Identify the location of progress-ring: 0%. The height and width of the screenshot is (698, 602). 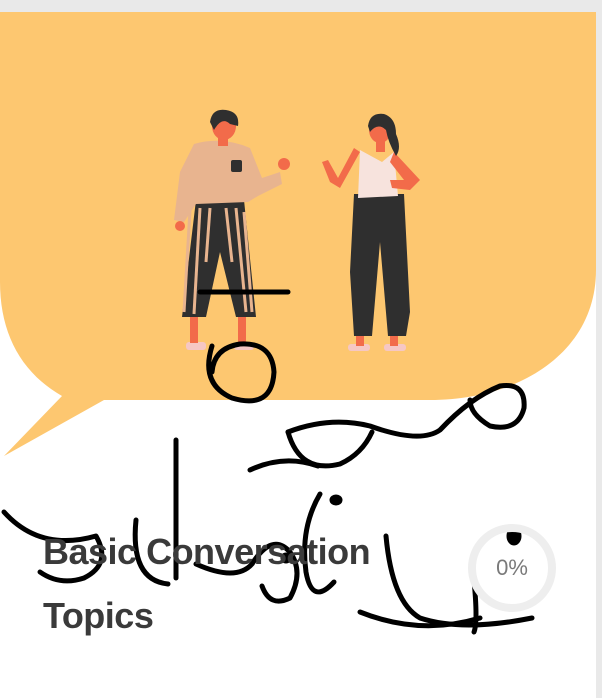
(512, 568).